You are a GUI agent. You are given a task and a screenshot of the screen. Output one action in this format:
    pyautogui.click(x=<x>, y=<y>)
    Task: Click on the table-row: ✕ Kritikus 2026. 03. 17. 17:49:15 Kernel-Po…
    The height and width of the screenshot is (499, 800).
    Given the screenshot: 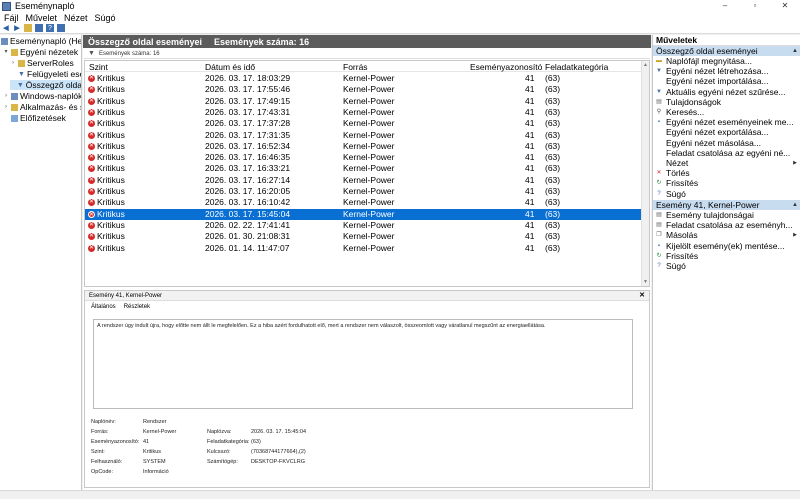 What is the action you would take?
    pyautogui.click(x=363, y=101)
    